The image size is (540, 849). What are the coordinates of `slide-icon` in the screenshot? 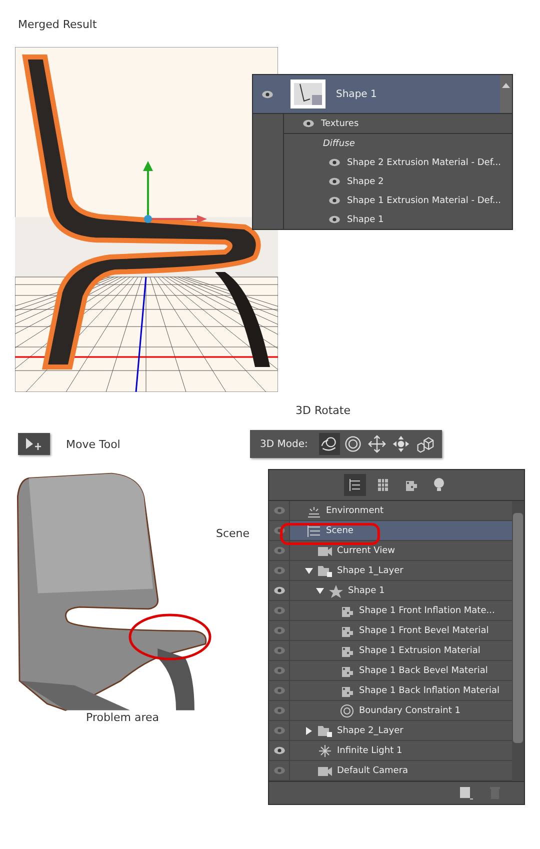 It's located at (401, 444).